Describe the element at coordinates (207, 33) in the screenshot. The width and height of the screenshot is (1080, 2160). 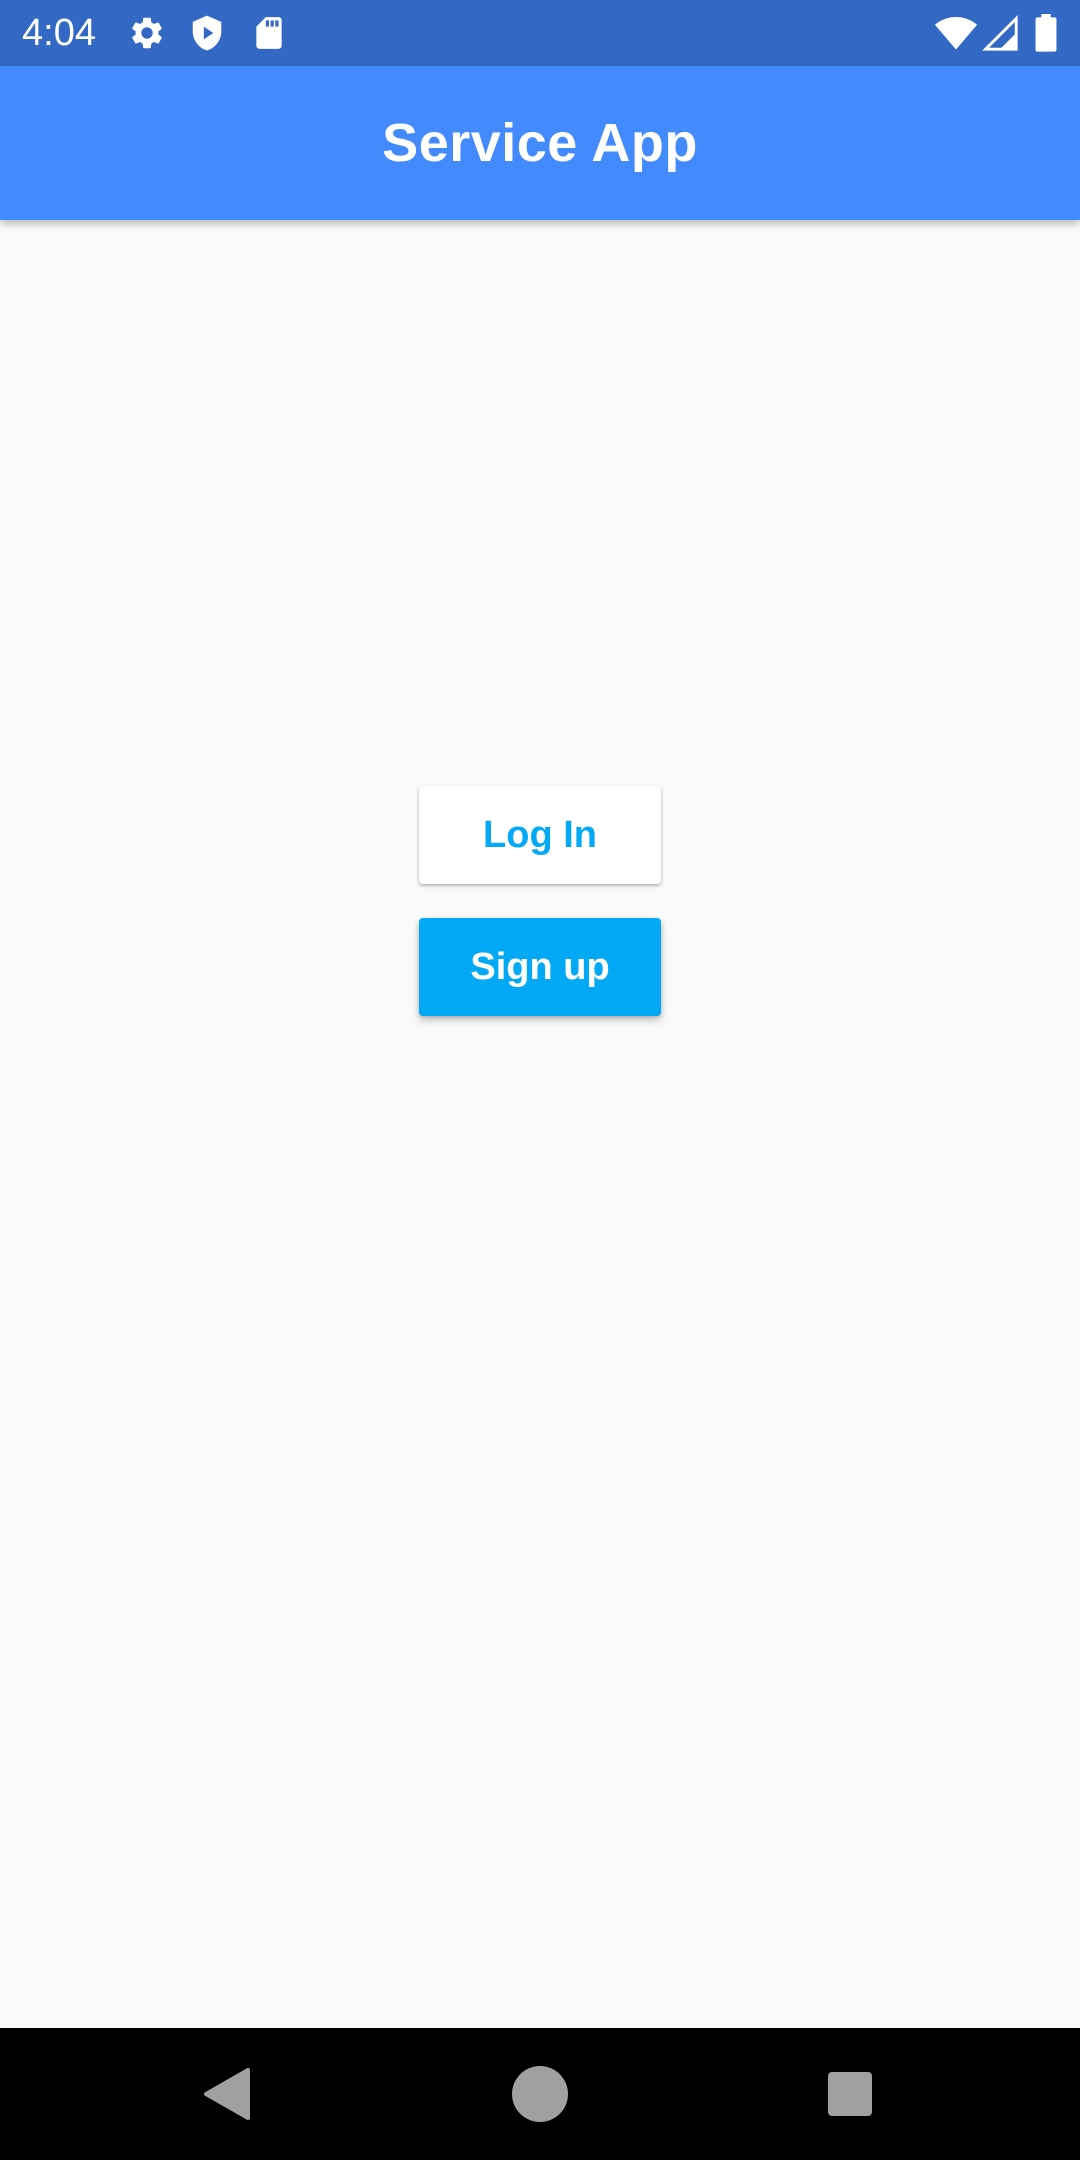
I see `shield-icon` at that location.